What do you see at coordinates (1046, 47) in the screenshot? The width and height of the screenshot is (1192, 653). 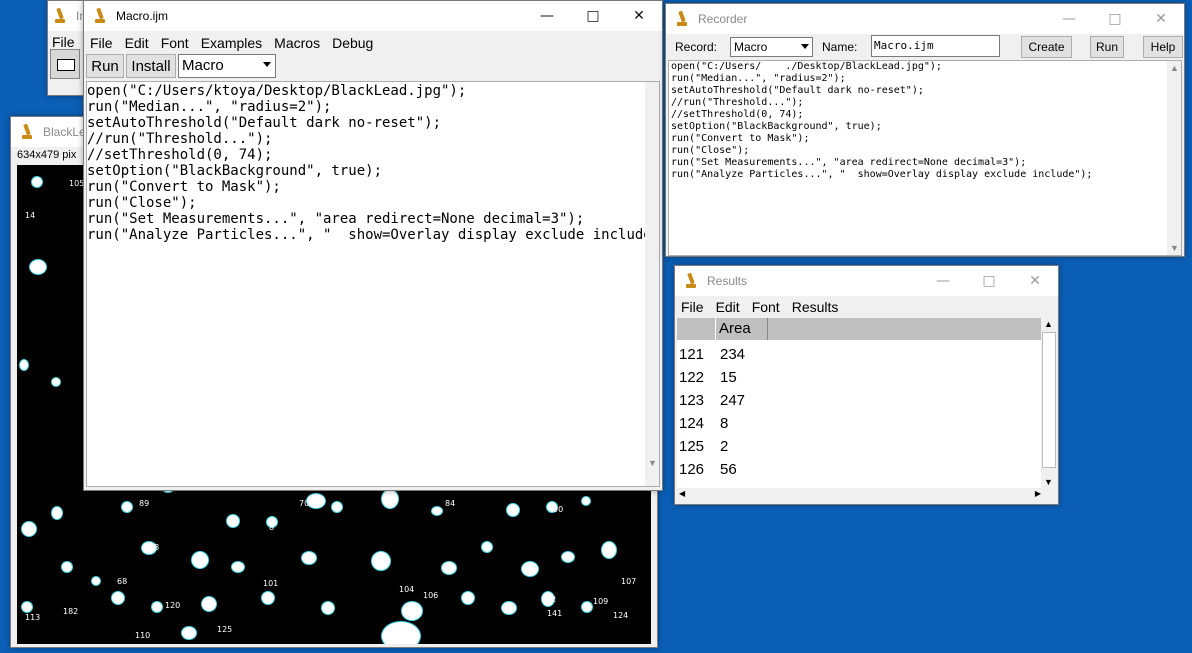 I see `create-button: Create` at bounding box center [1046, 47].